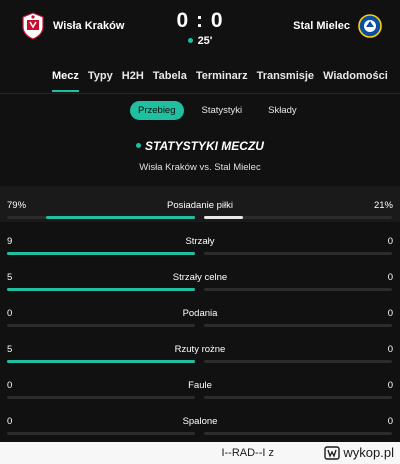 This screenshot has height=464, width=400. Describe the element at coordinates (65, 81) in the screenshot. I see `tab-mecz: Mecz` at that location.